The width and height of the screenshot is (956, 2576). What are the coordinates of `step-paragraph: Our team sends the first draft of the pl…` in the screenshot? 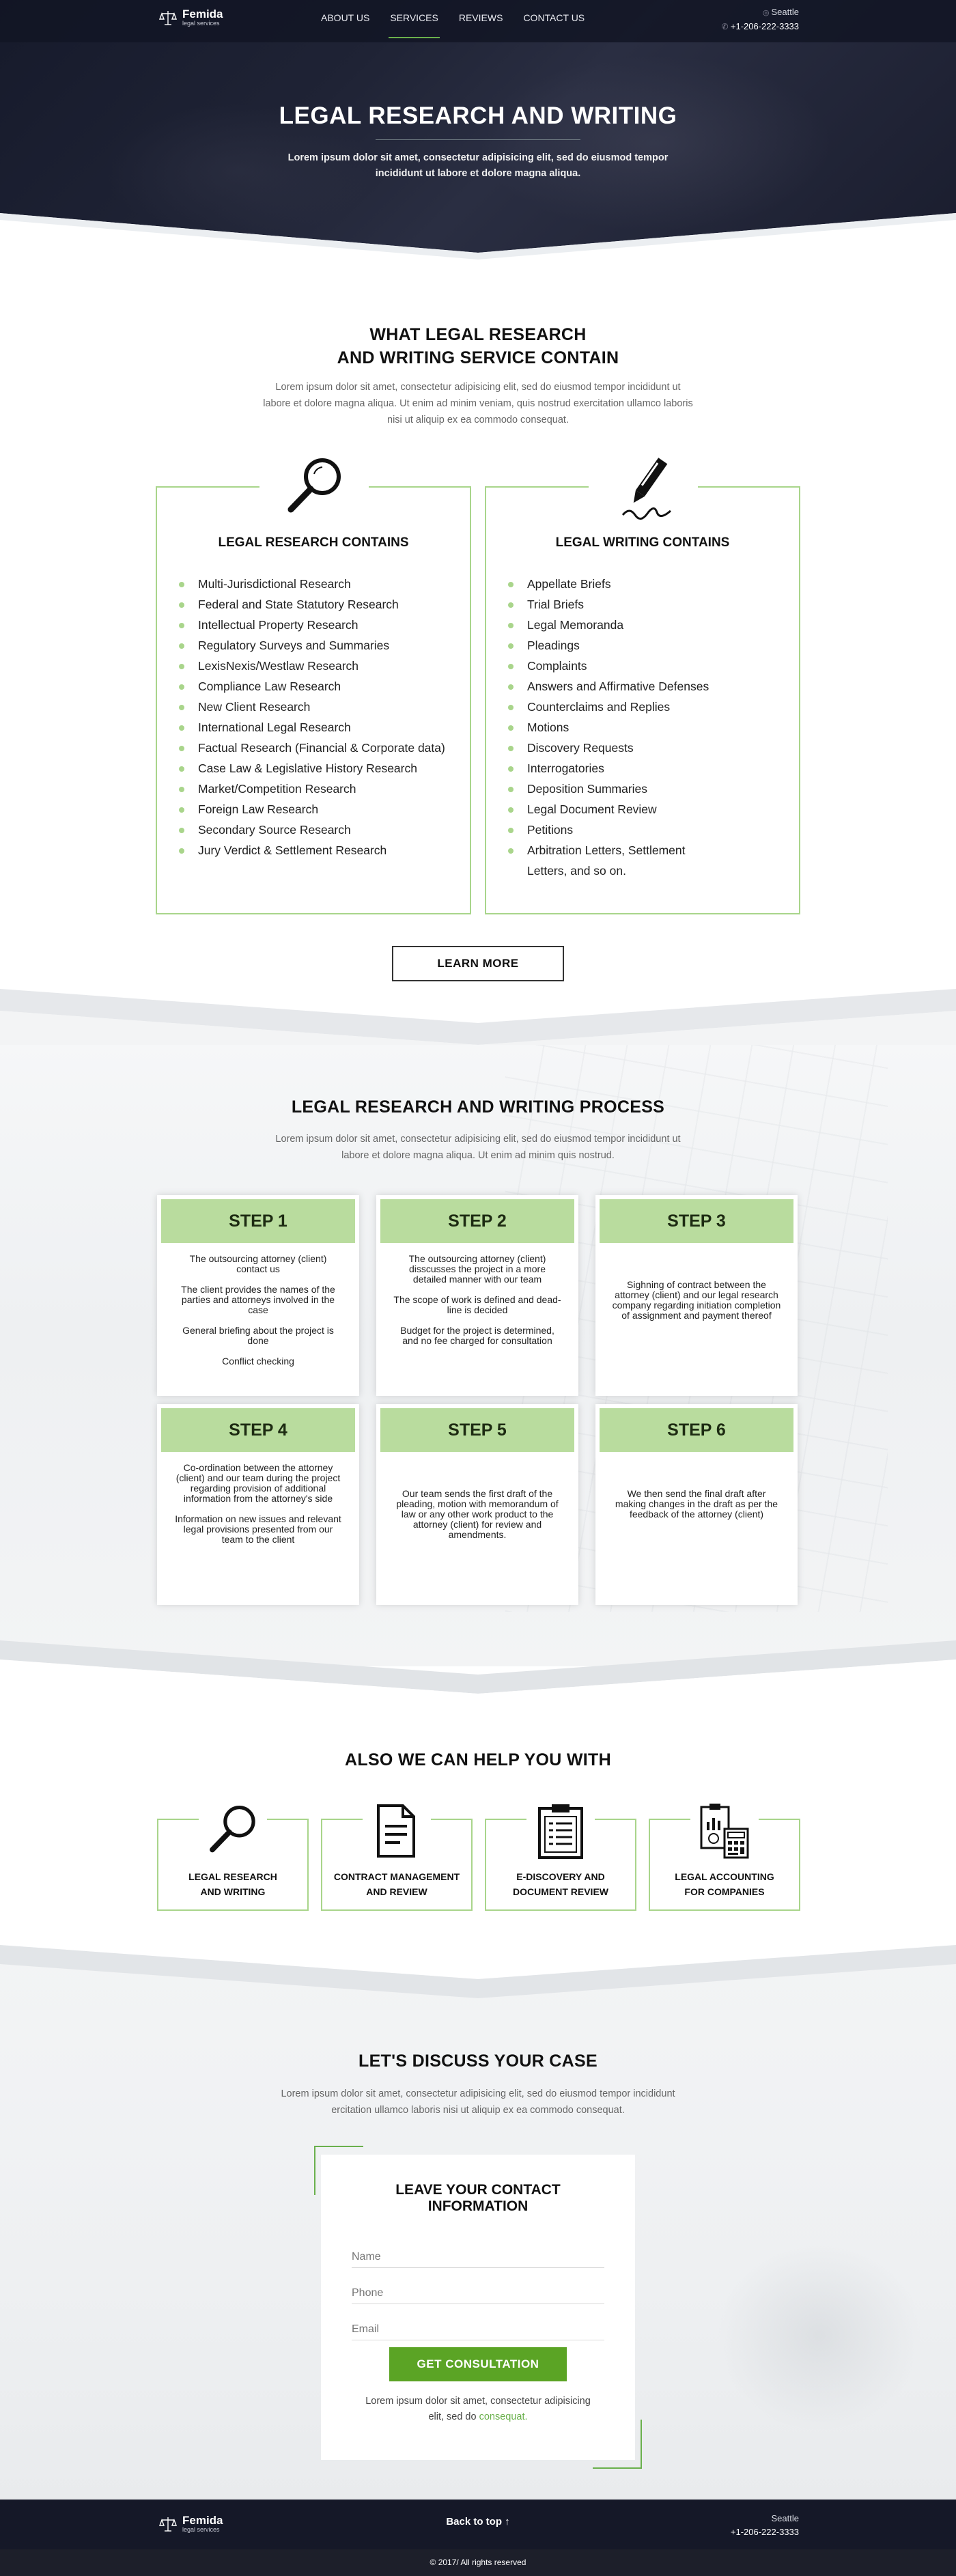 It's located at (477, 1514).